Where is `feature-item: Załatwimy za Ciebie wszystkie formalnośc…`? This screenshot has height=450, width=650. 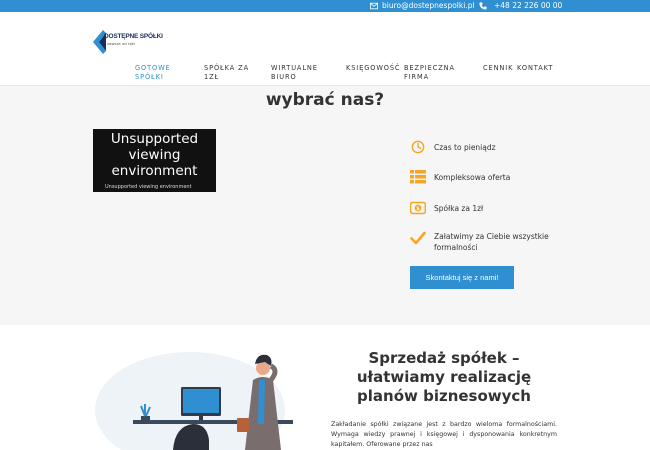 feature-item: Załatwimy za Ciebie wszystkie formalnośc… is located at coordinates (485, 242).